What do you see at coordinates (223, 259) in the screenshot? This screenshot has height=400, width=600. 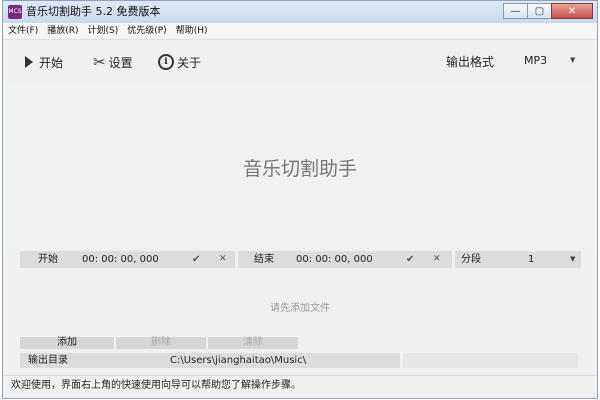 I see `start-clear-icon: ✕` at bounding box center [223, 259].